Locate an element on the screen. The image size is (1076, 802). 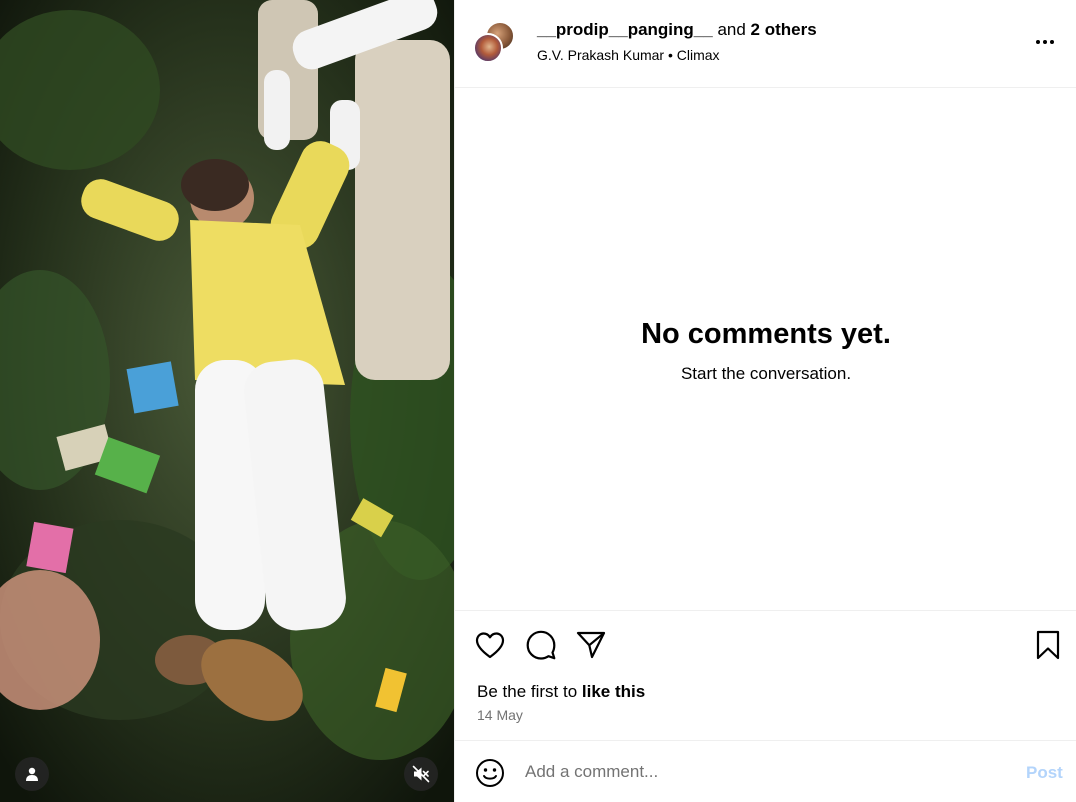
share-button is located at coordinates (591, 645).